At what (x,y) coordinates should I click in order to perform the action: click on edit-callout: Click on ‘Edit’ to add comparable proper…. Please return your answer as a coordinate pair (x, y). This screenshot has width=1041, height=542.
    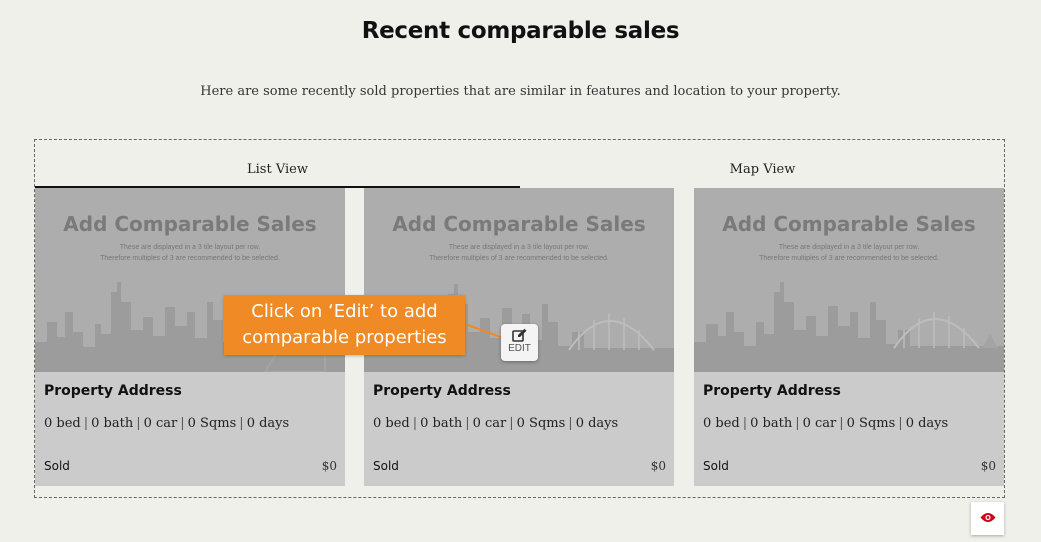
    Looking at the image, I should click on (344, 325).